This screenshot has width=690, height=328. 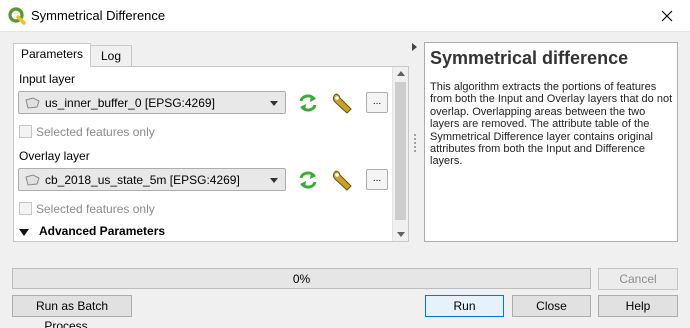 What do you see at coordinates (400, 151) in the screenshot?
I see `scrollbar-thumb` at bounding box center [400, 151].